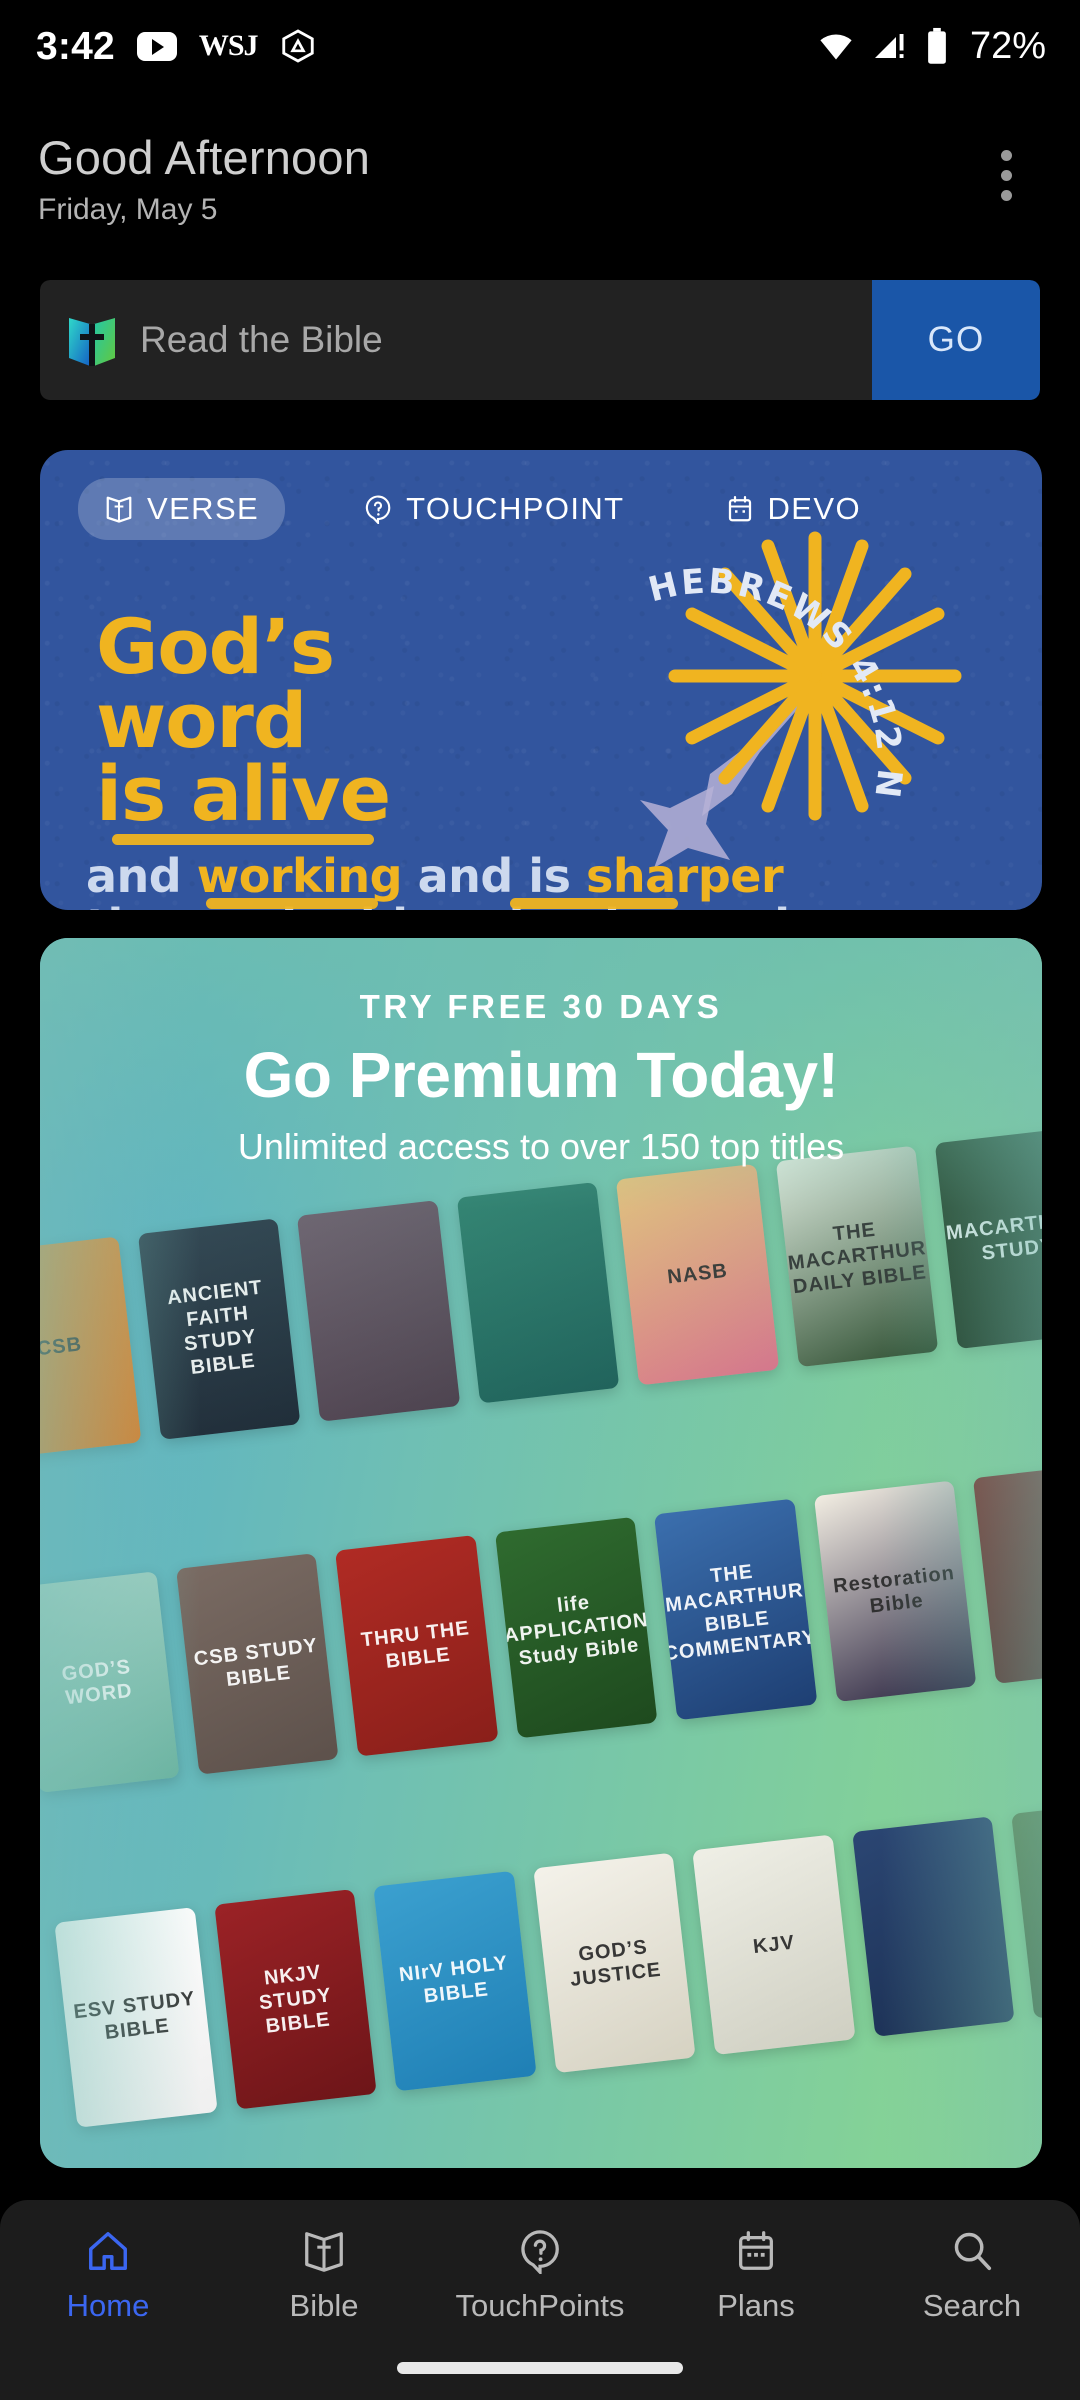 Image resolution: width=1080 pixels, height=2400 pixels. Describe the element at coordinates (243, 839) in the screenshot. I see `headline-underline` at that location.